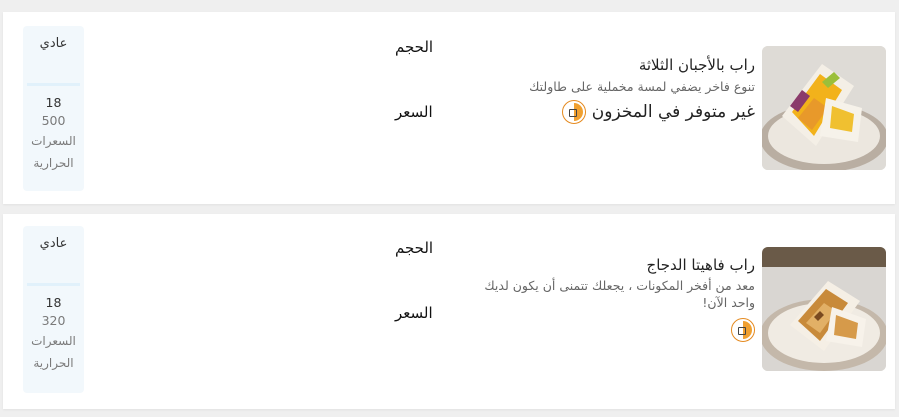 The width and height of the screenshot is (899, 417). What do you see at coordinates (697, 65) in the screenshot?
I see `product-title: راب بالأجبان الثلاثة` at bounding box center [697, 65].